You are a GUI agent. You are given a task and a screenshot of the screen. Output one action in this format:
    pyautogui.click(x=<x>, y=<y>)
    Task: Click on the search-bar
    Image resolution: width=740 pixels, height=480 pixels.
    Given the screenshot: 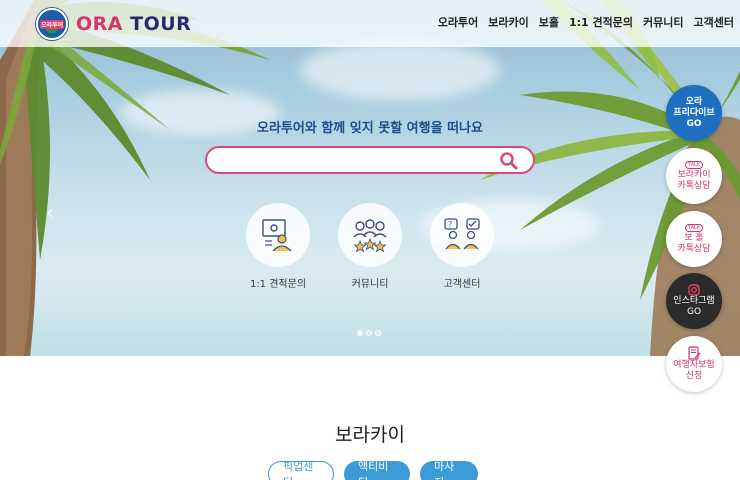 What is the action you would take?
    pyautogui.click(x=370, y=160)
    